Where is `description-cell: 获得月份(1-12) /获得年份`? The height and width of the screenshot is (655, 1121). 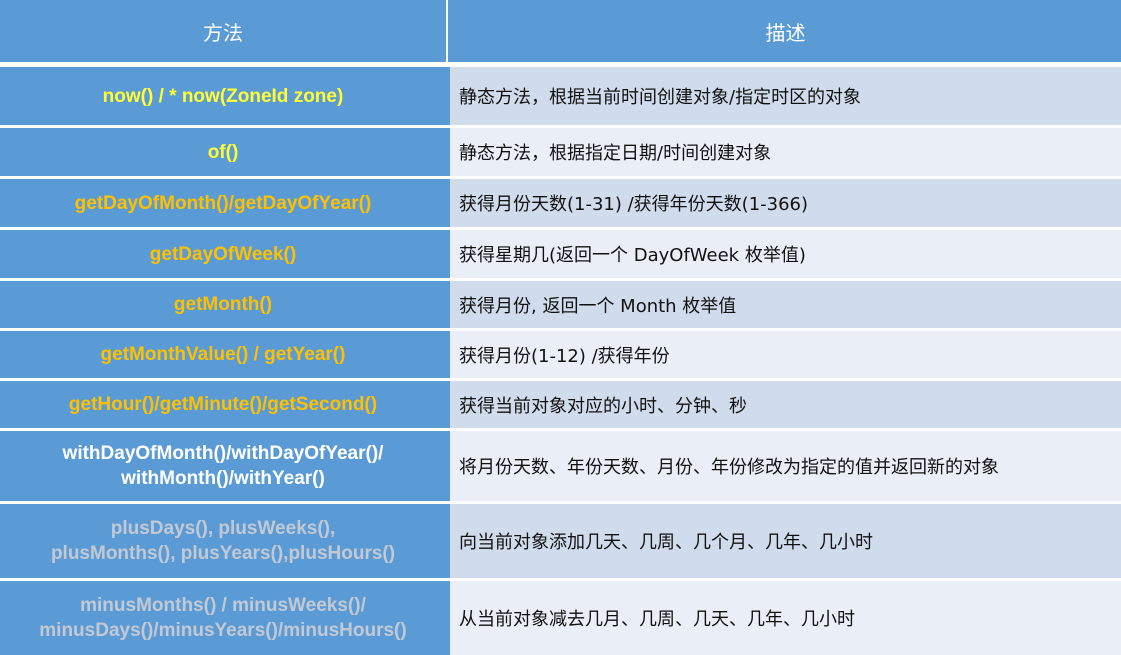 description-cell: 获得月份(1-12) /获得年份 is located at coordinates (783, 354).